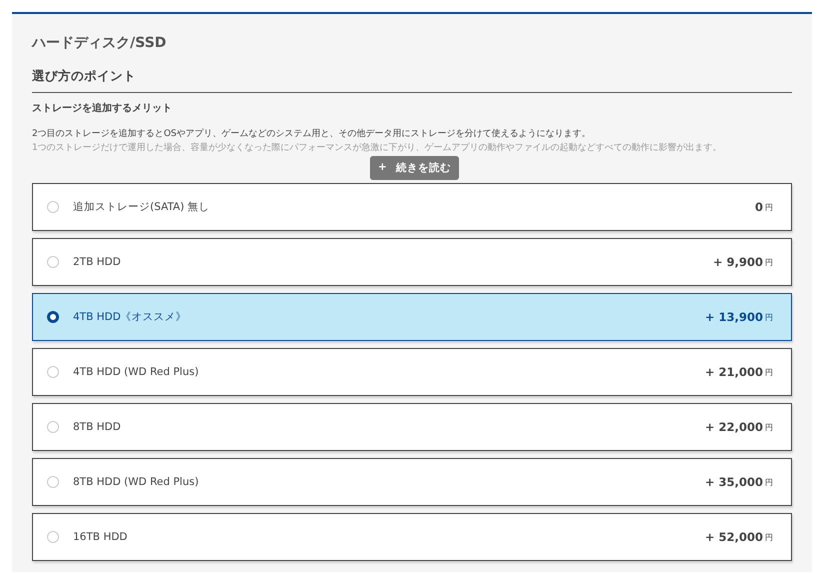  I want to click on option-label: 8TB HDD (WD Red Plus), so click(136, 482).